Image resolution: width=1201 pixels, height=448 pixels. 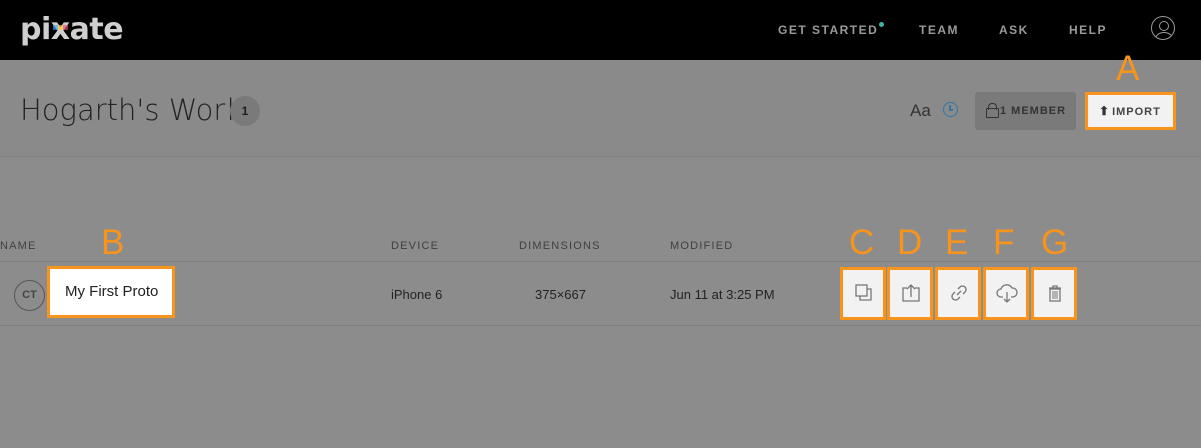 I want to click on owner-avatar: CT, so click(x=29, y=295).